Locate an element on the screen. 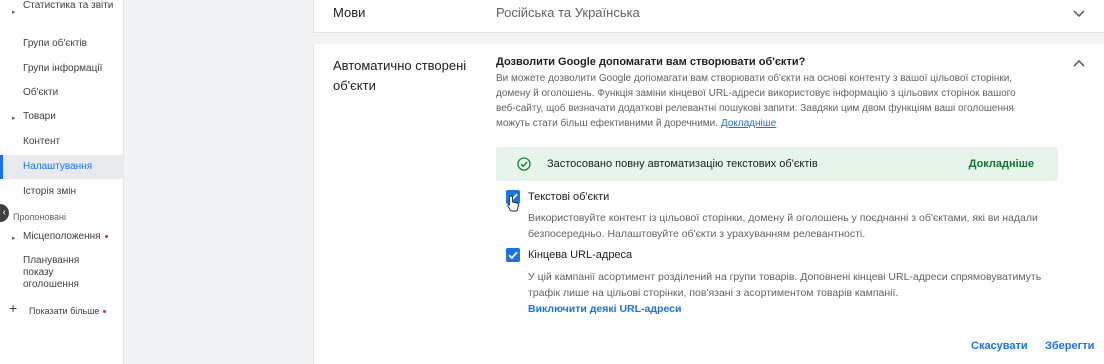  final-url-checkbox is located at coordinates (513, 255).